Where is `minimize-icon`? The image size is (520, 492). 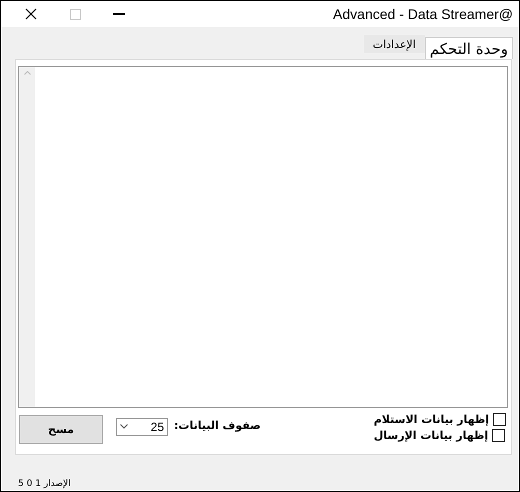 minimize-icon is located at coordinates (119, 14).